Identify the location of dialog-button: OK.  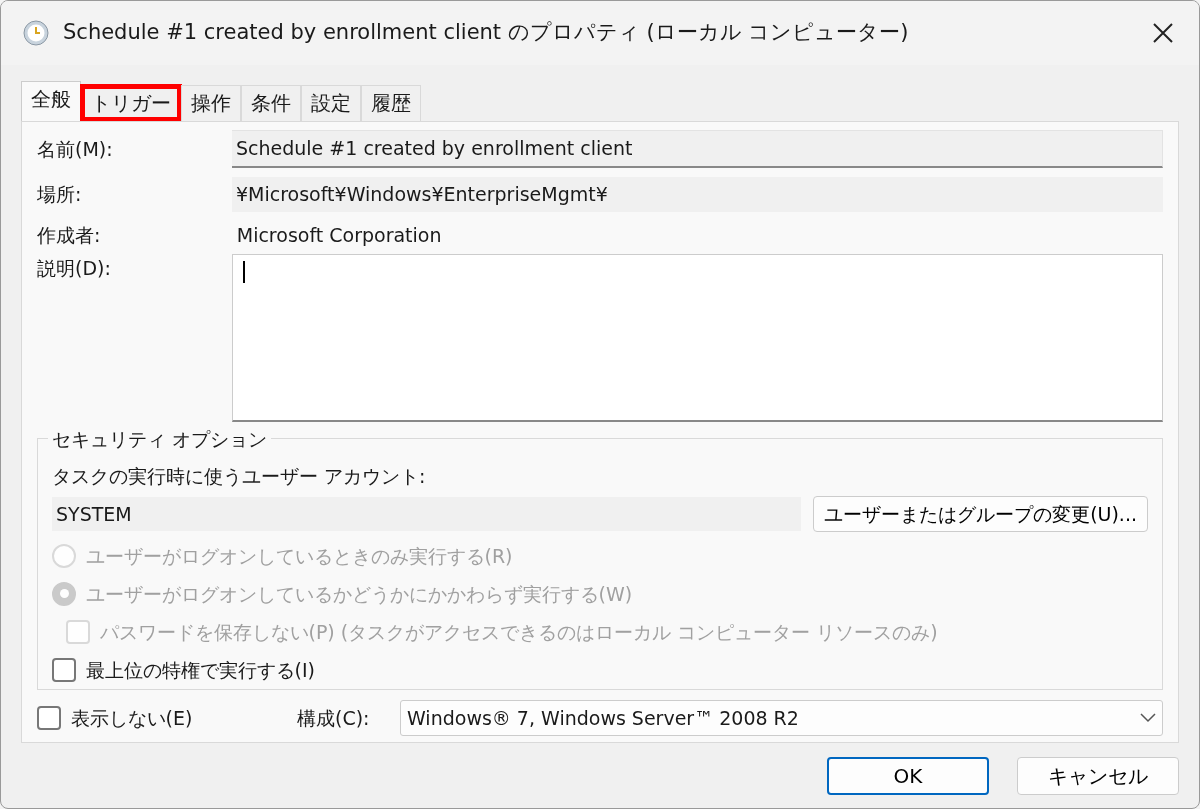
(908, 776).